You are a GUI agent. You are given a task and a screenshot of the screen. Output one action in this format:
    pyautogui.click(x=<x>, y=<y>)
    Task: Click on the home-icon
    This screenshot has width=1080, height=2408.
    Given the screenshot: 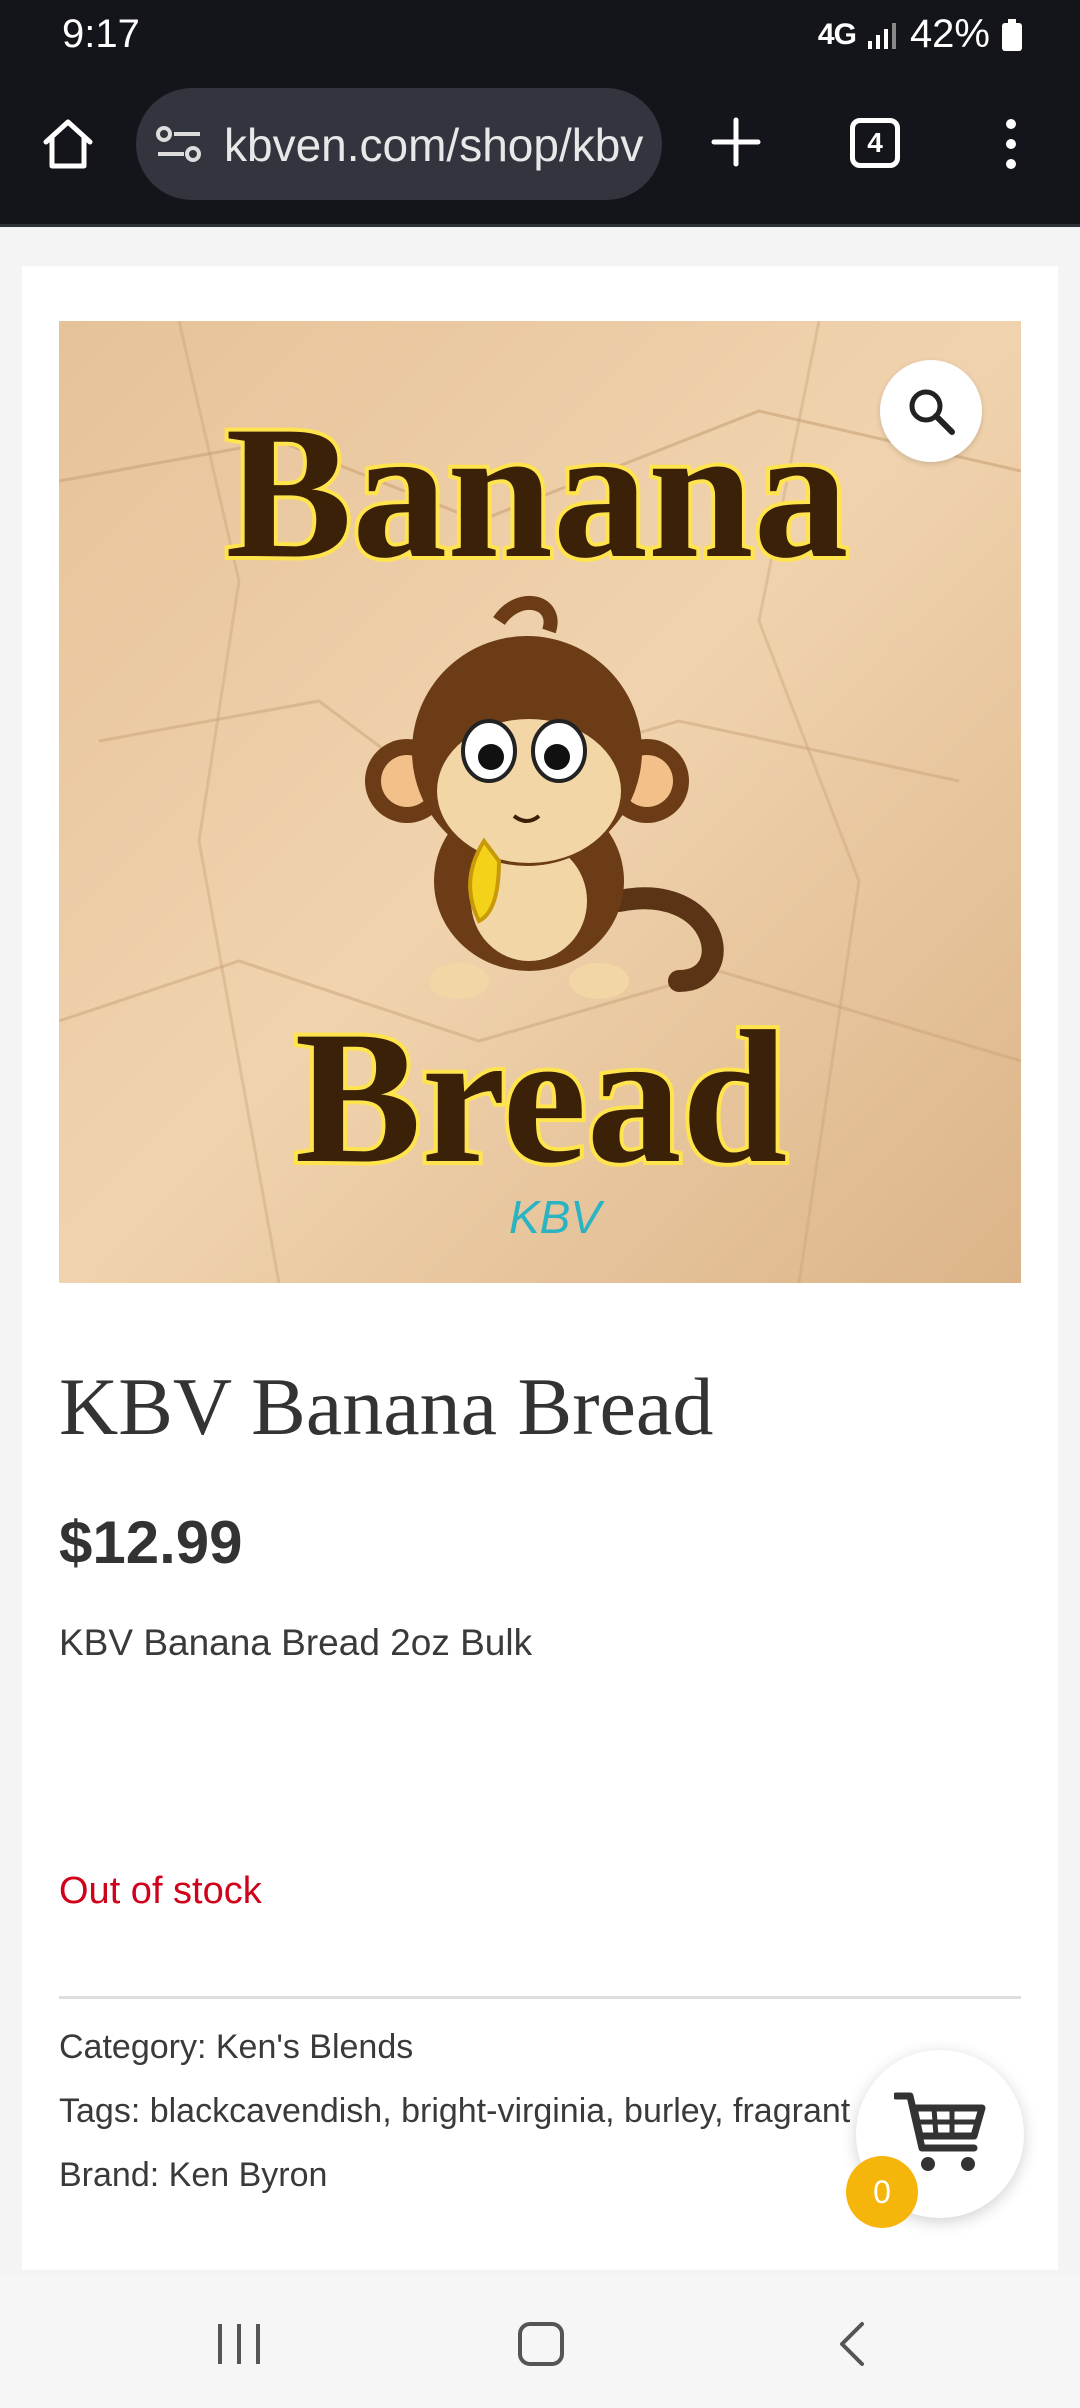 What is the action you would take?
    pyautogui.click(x=68, y=144)
    